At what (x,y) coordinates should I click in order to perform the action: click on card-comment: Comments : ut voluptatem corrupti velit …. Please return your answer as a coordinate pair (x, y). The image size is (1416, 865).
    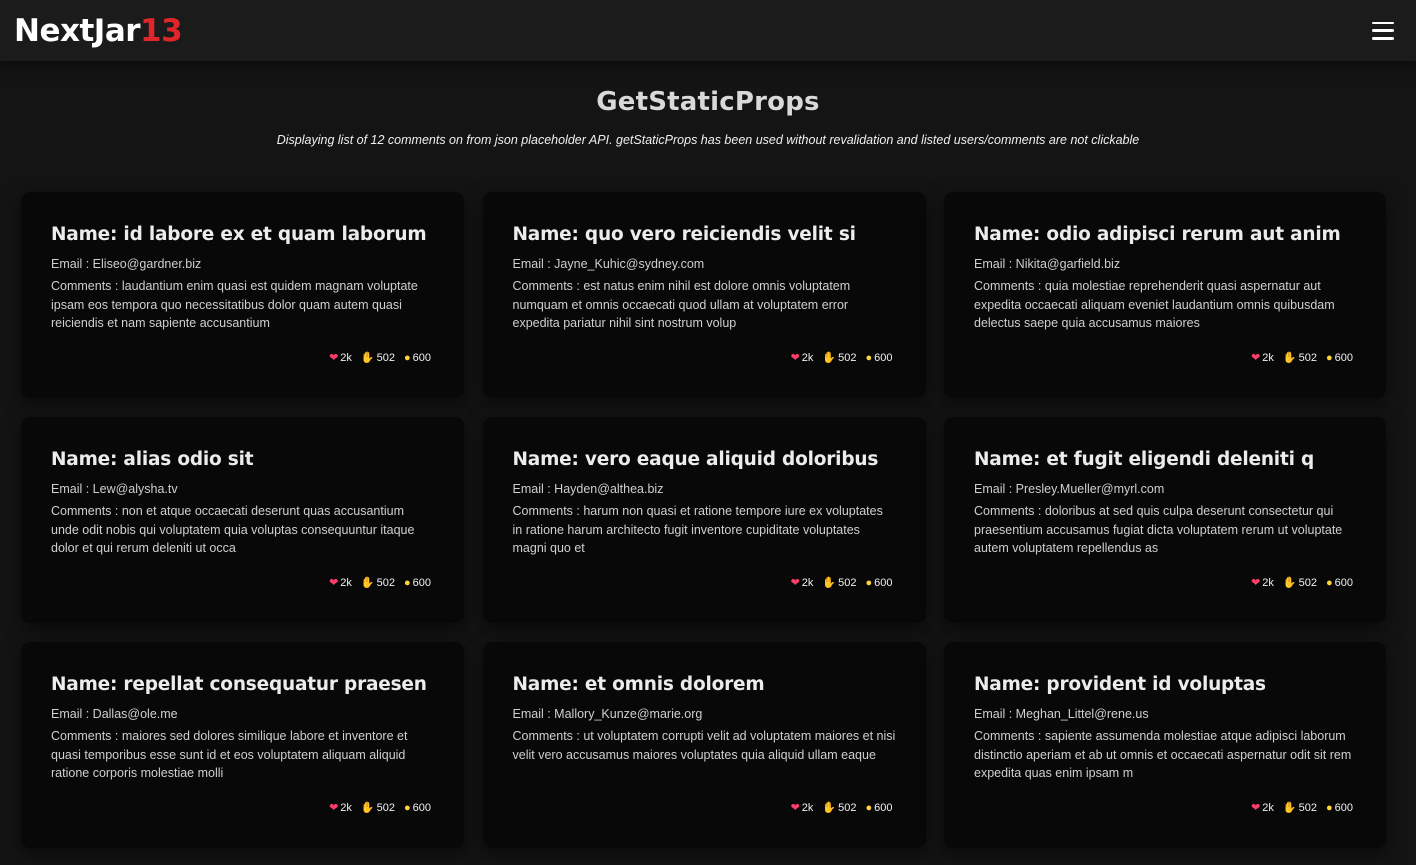
    Looking at the image, I should click on (704, 745).